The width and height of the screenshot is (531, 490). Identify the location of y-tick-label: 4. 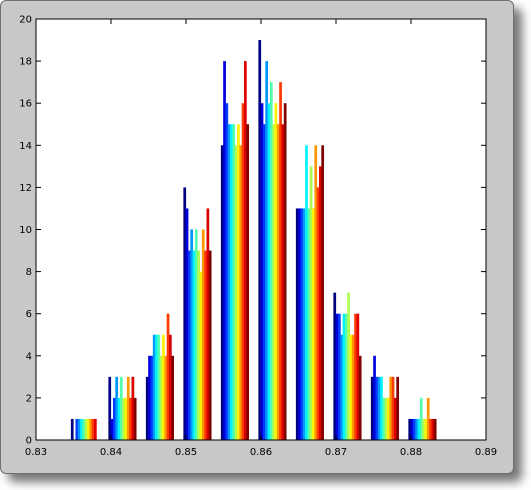
(29, 356).